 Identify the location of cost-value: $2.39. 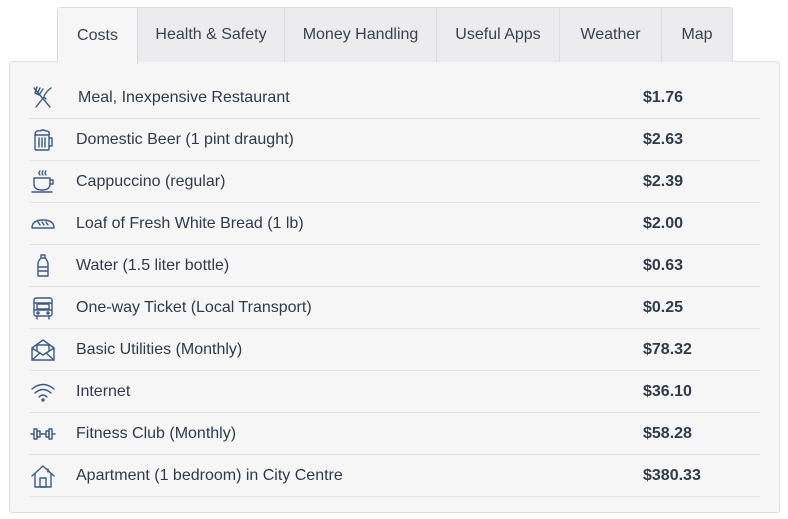
(663, 181).